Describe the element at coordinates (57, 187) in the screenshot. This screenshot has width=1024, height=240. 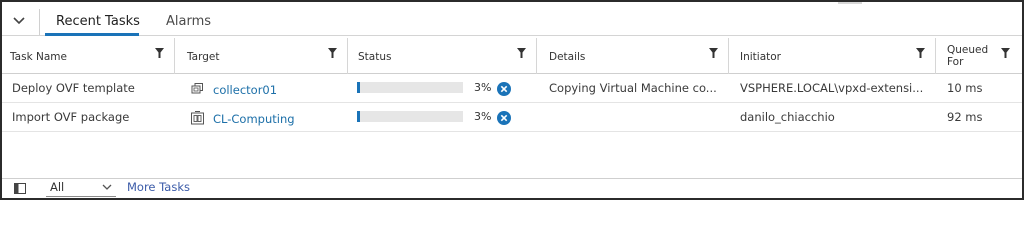
I see `task-filter-value: All` at that location.